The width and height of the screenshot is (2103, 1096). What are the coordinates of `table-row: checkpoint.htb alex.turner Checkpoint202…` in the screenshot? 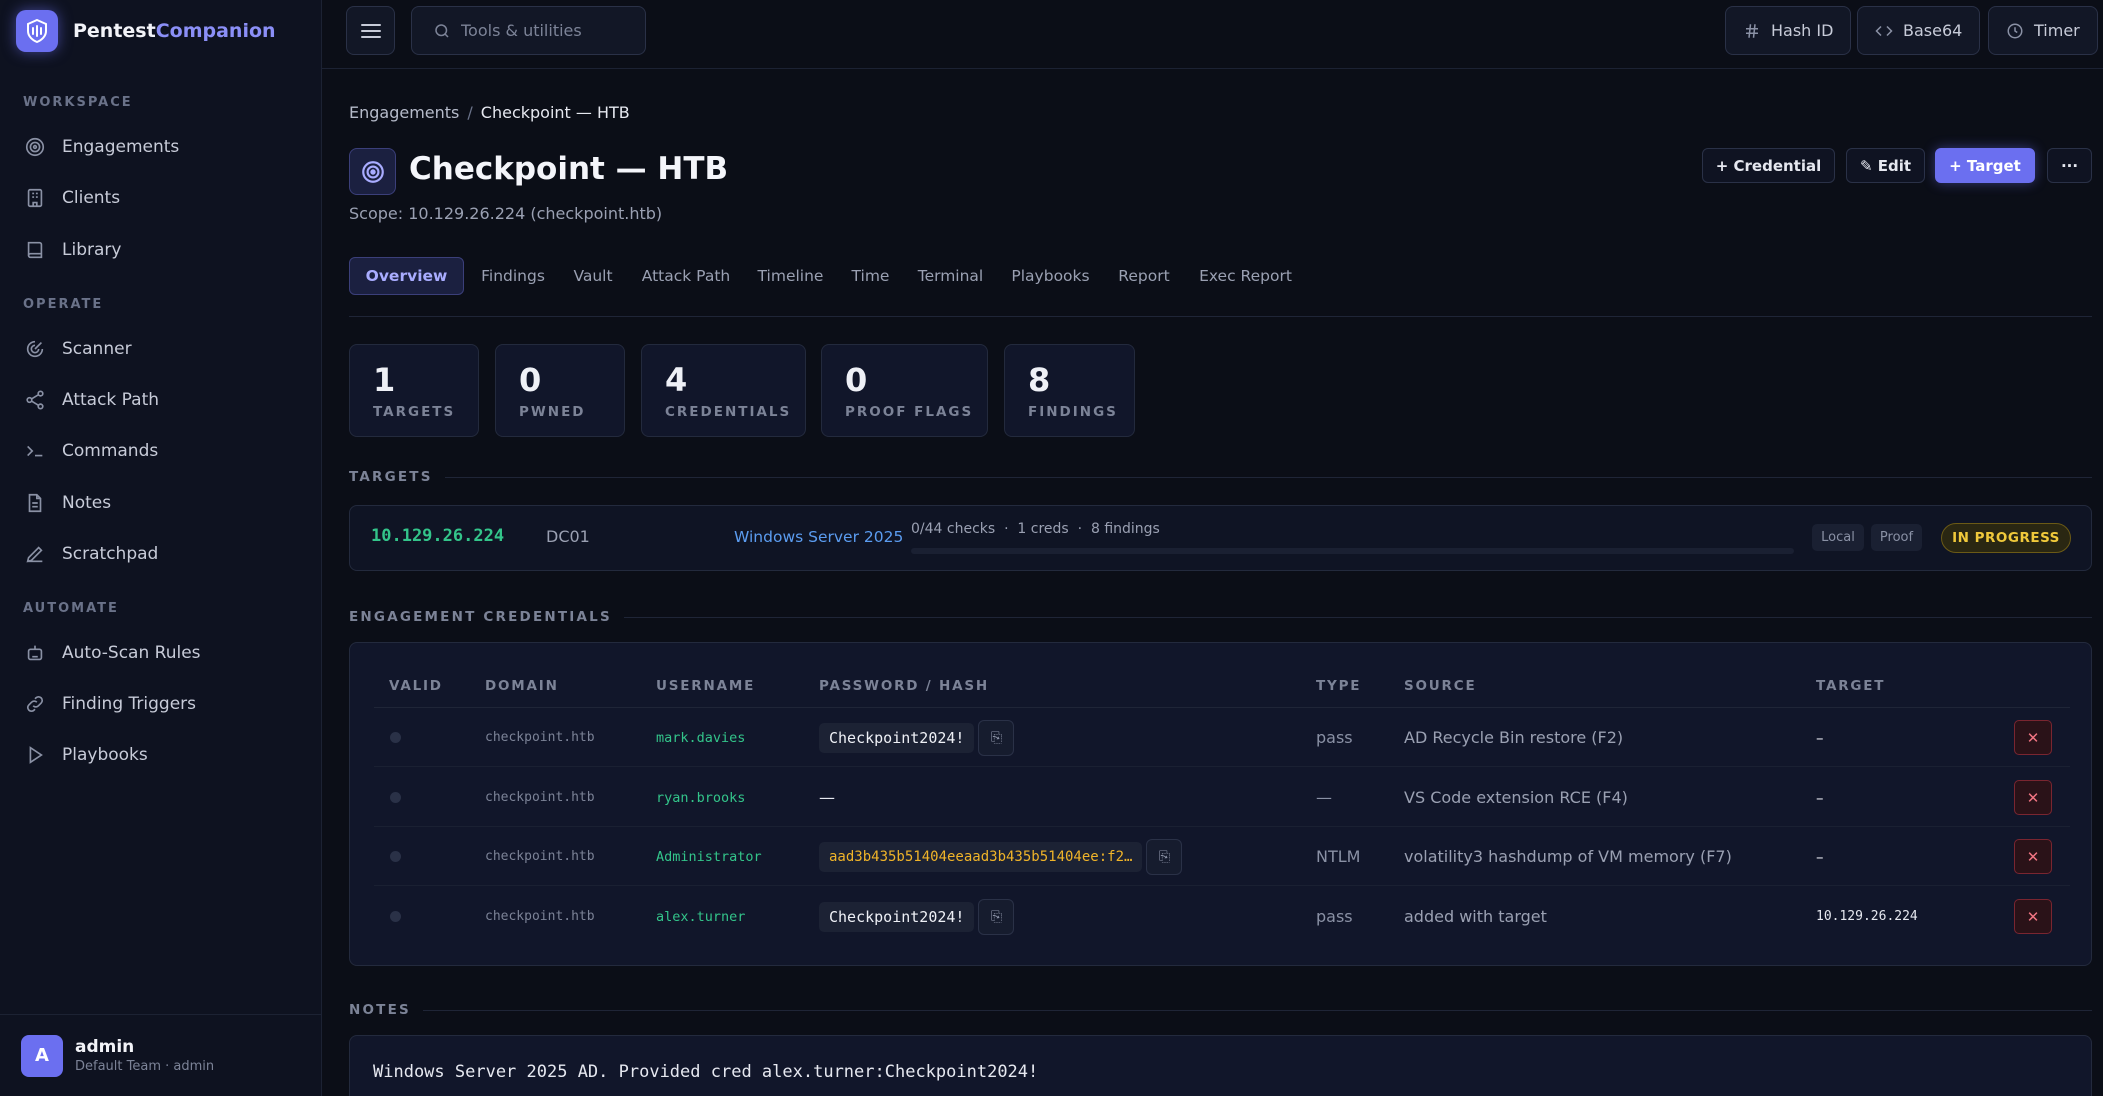 It's located at (1222, 916).